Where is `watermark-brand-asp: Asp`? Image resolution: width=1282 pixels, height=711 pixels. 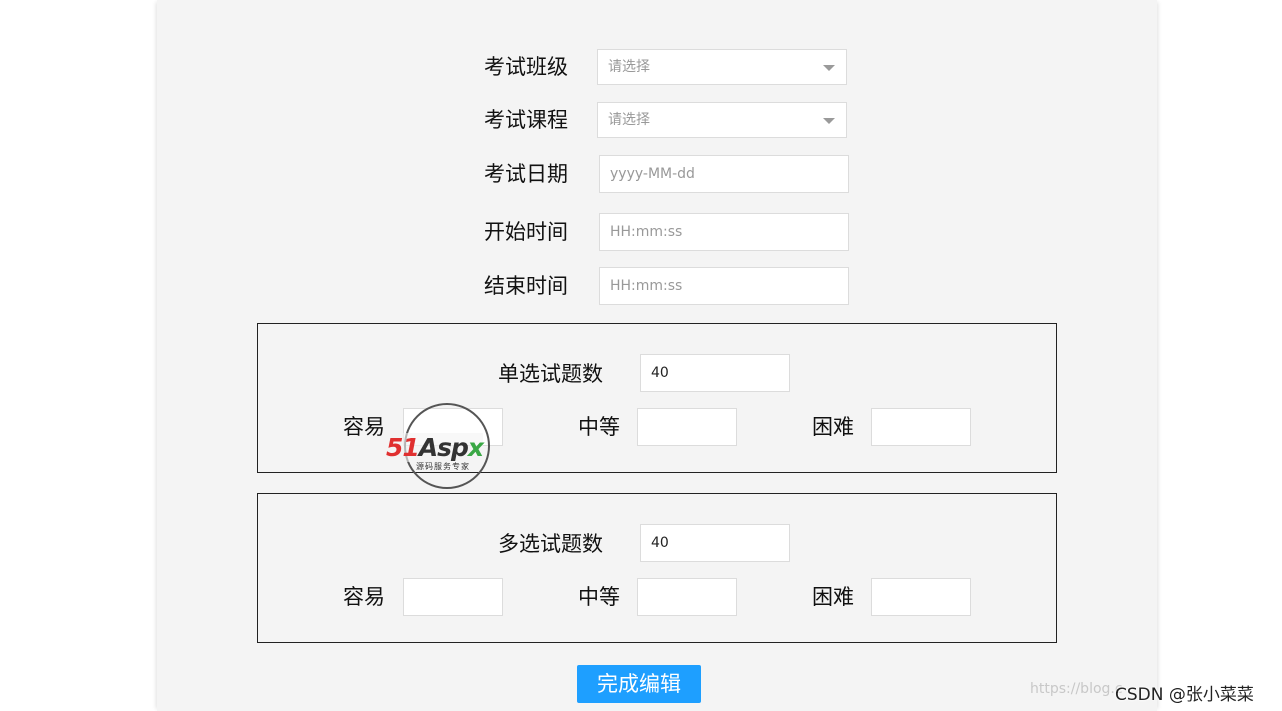
watermark-brand-asp: Asp is located at coordinates (443, 447).